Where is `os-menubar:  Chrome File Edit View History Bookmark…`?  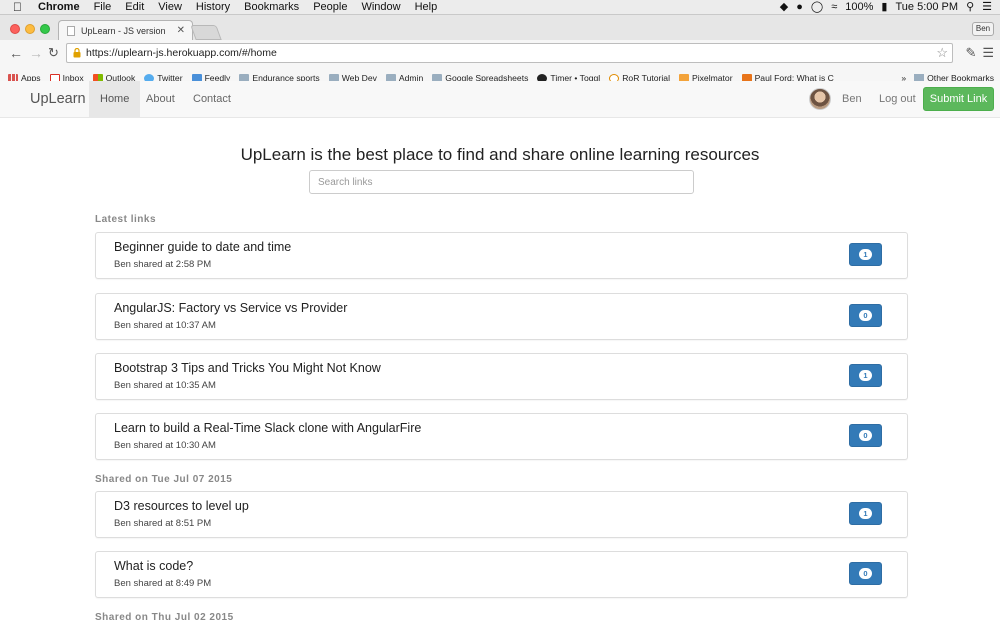 os-menubar:  Chrome File Edit View History Bookmark… is located at coordinates (500, 7).